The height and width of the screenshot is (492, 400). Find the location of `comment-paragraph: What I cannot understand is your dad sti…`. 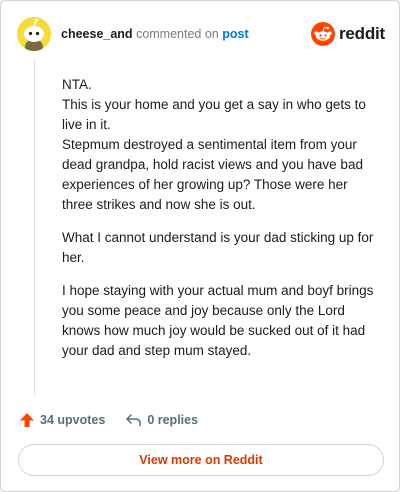

comment-paragraph: What I cannot understand is your dad sti… is located at coordinates (222, 248).